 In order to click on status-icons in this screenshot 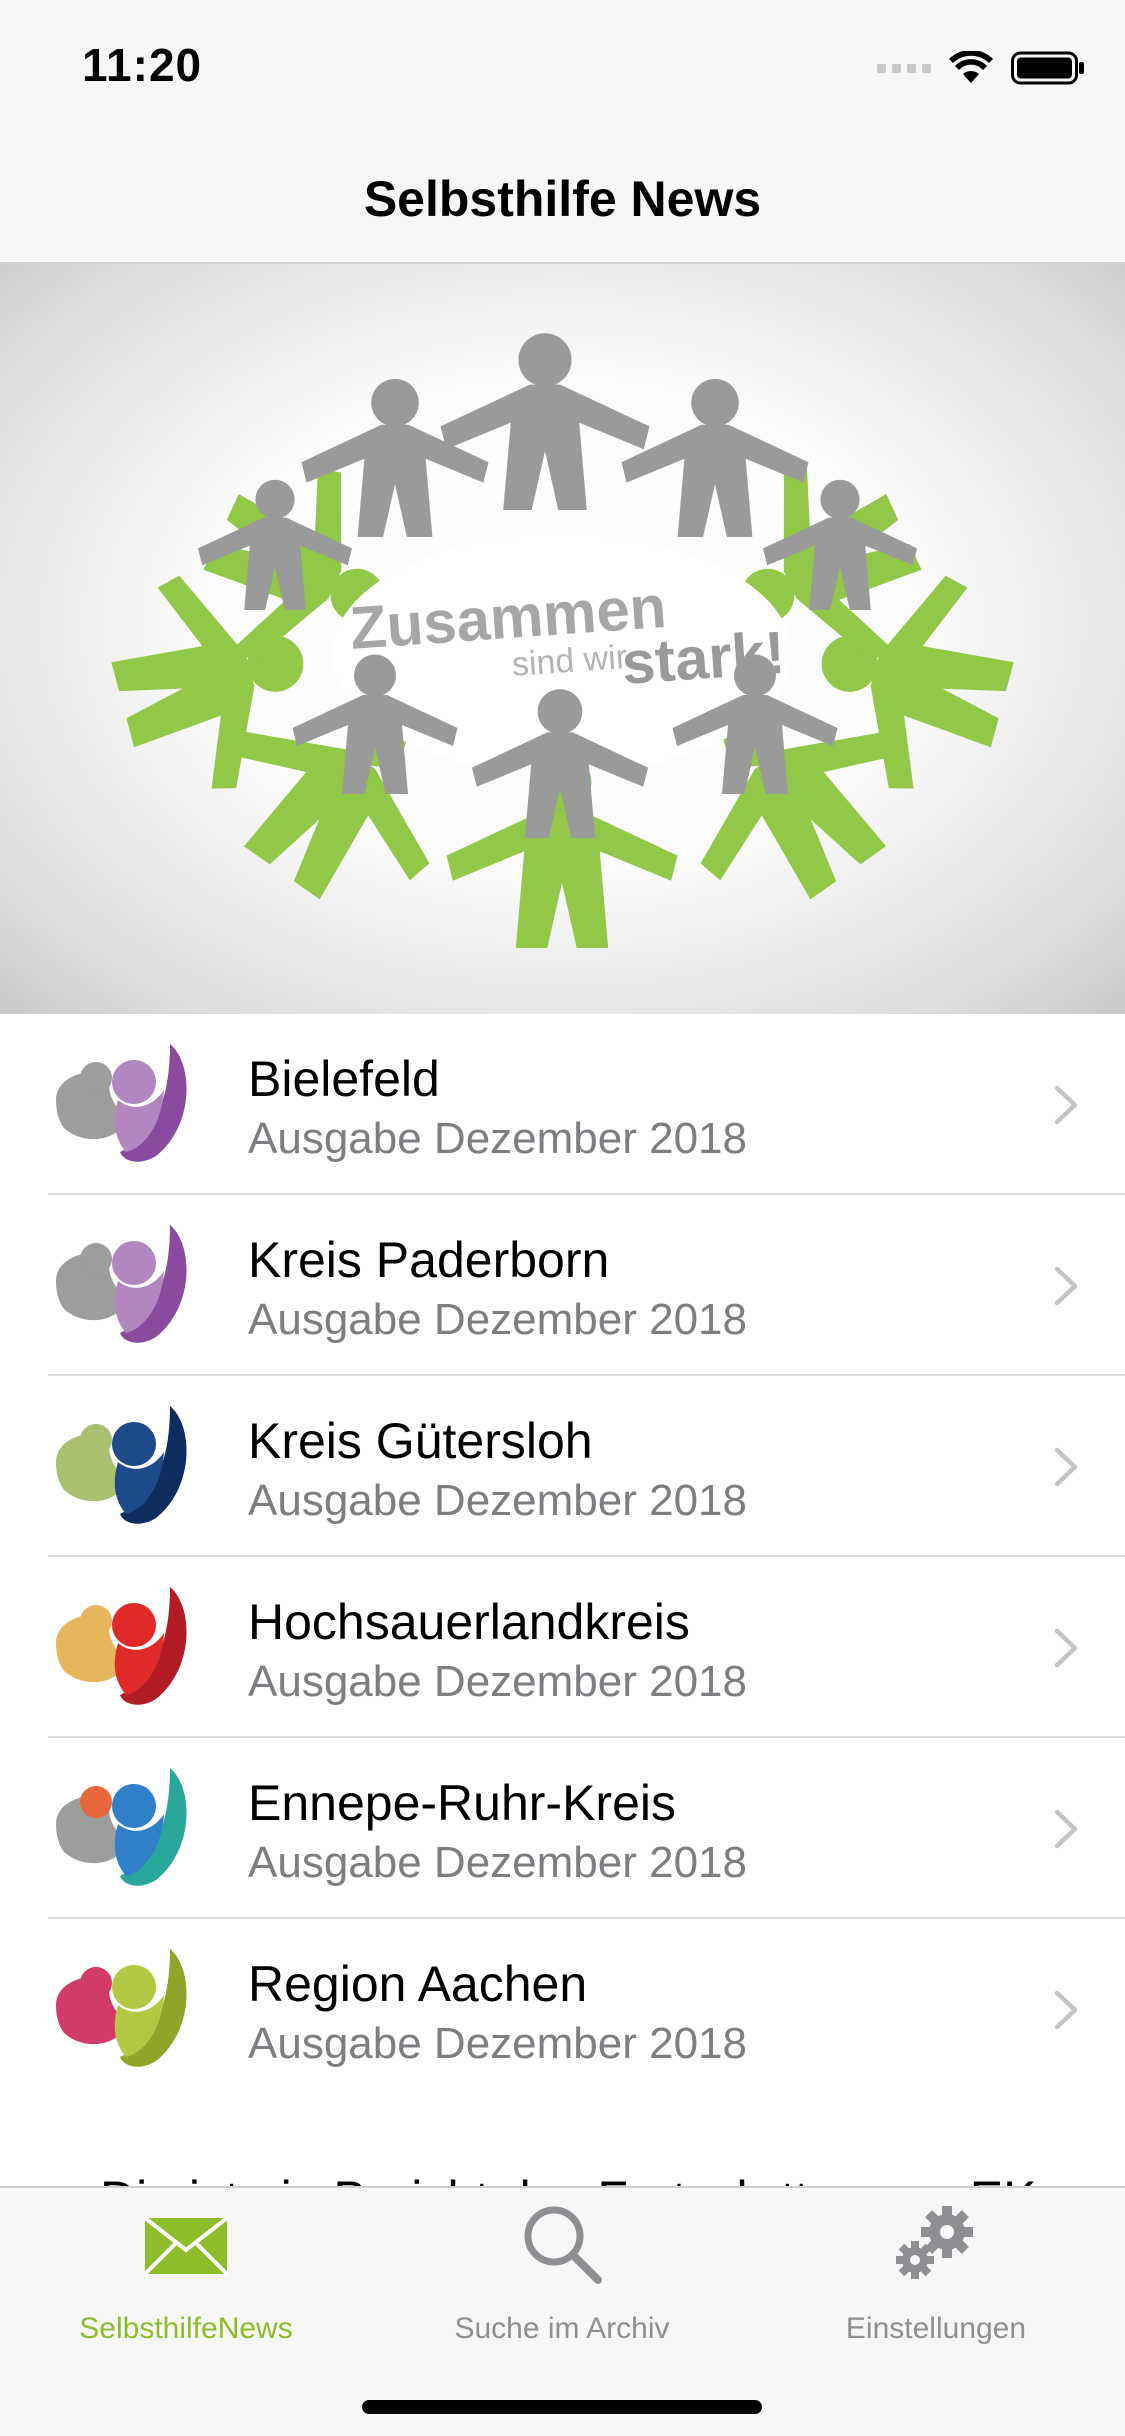, I will do `click(981, 68)`.